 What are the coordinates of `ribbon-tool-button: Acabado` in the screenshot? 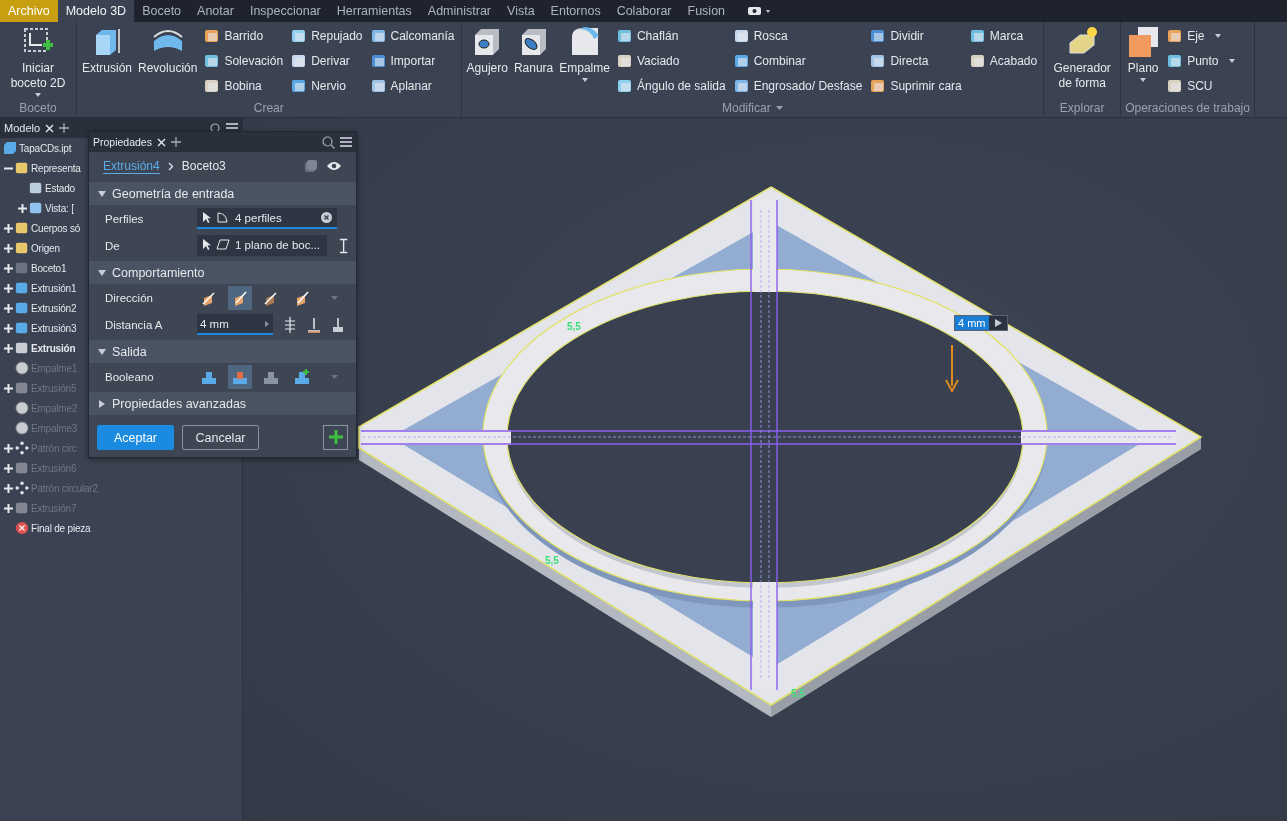 It's located at (1003, 60).